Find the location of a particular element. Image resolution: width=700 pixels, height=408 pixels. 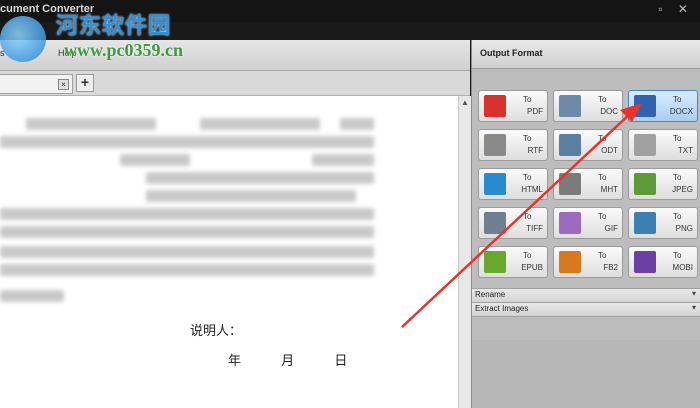

rename-label: Rename is located at coordinates (490, 294).